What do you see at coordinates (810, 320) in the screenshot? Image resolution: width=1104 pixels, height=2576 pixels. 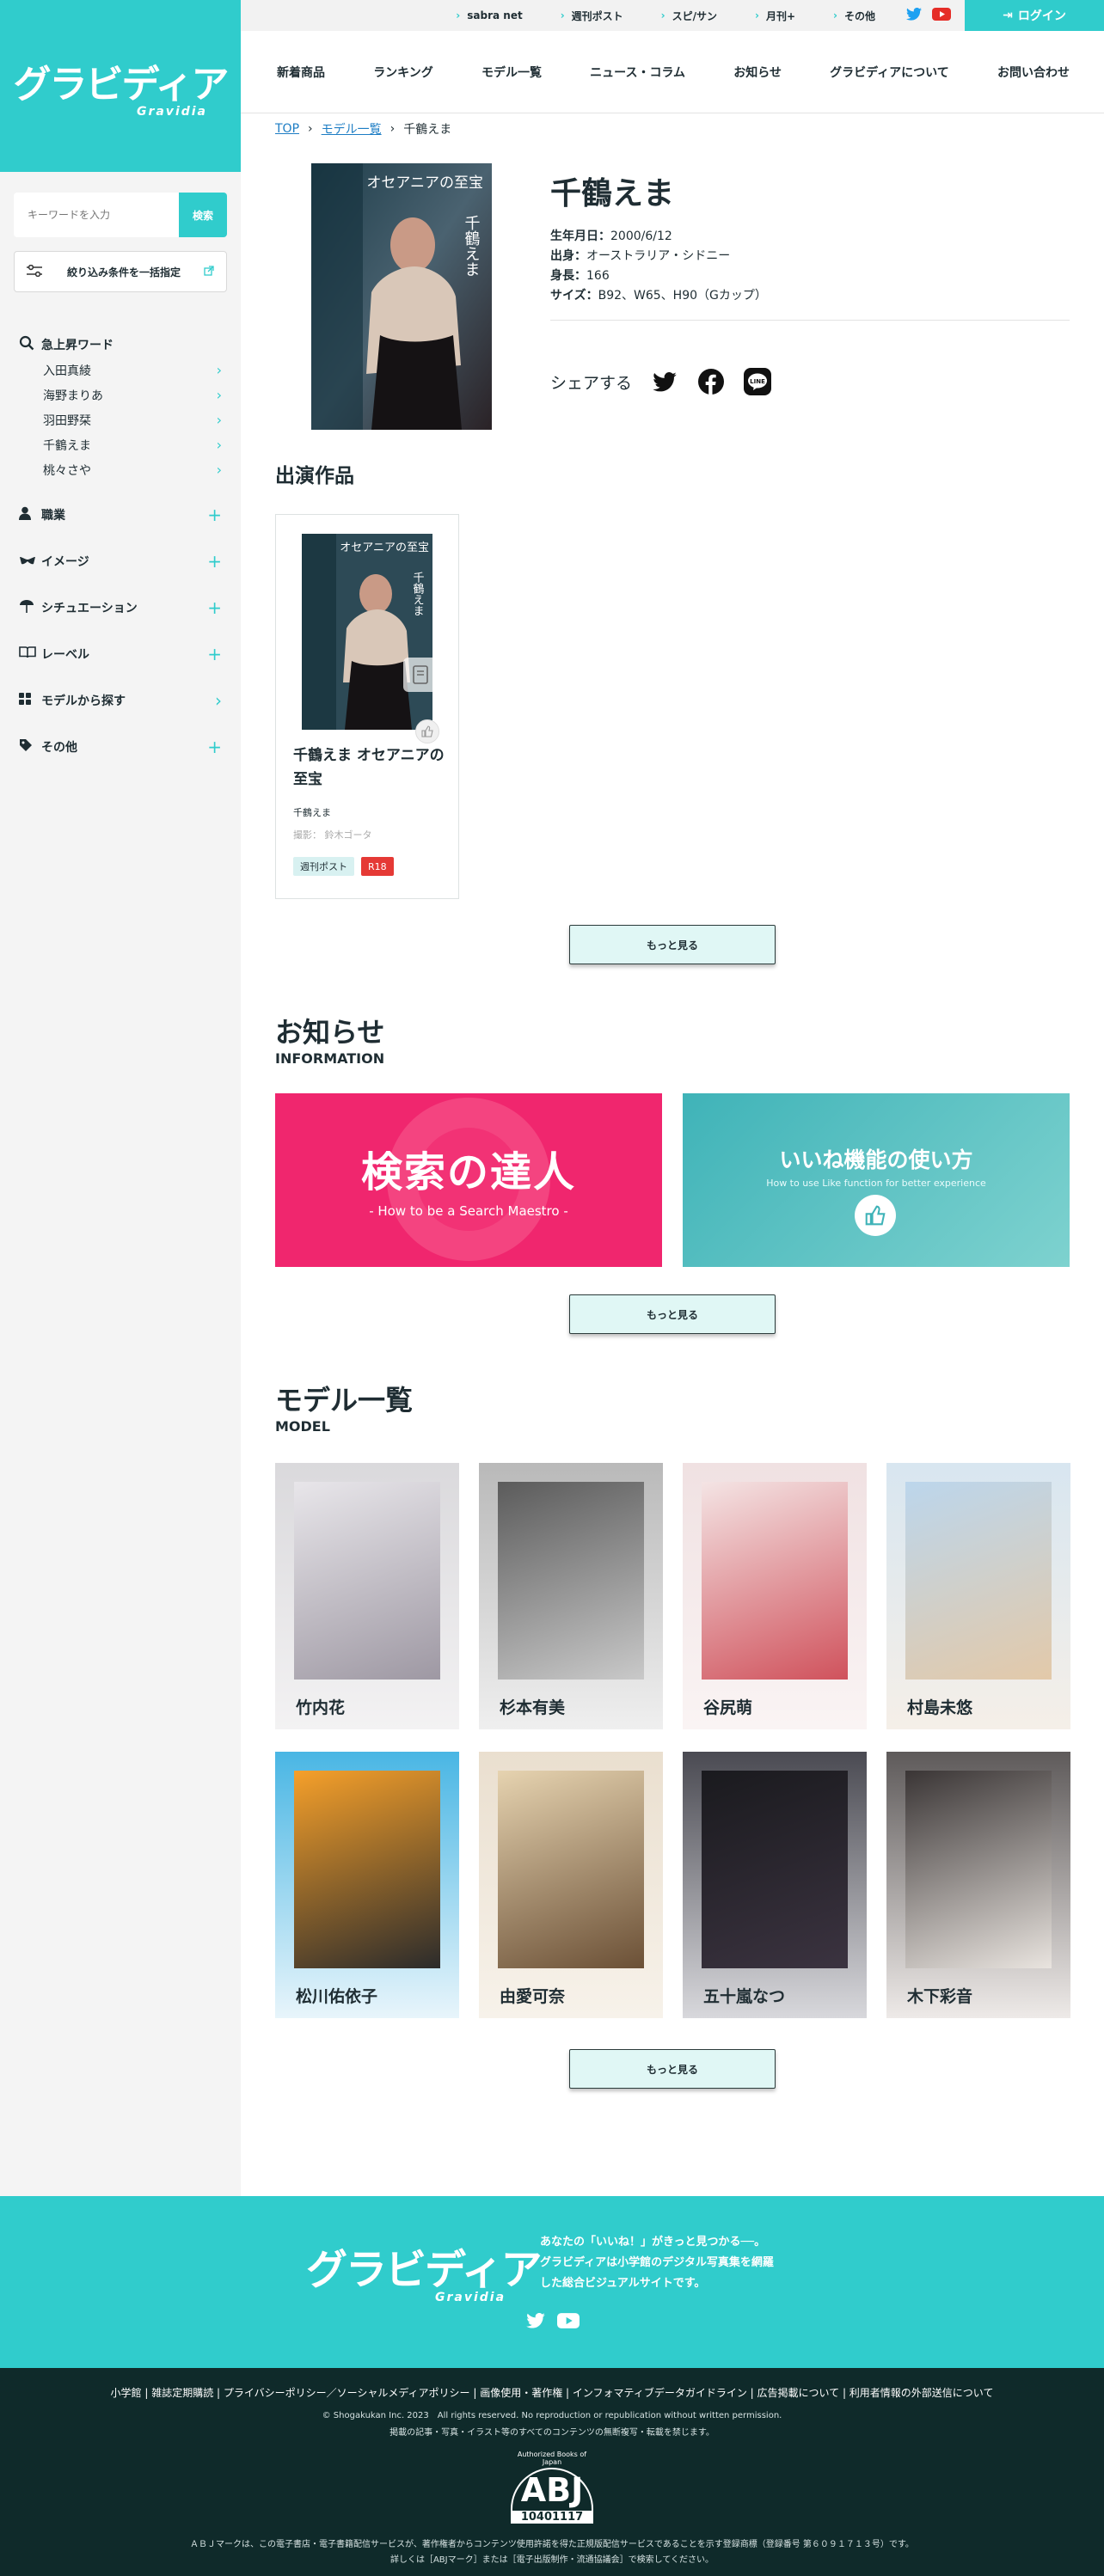 I see `divider` at bounding box center [810, 320].